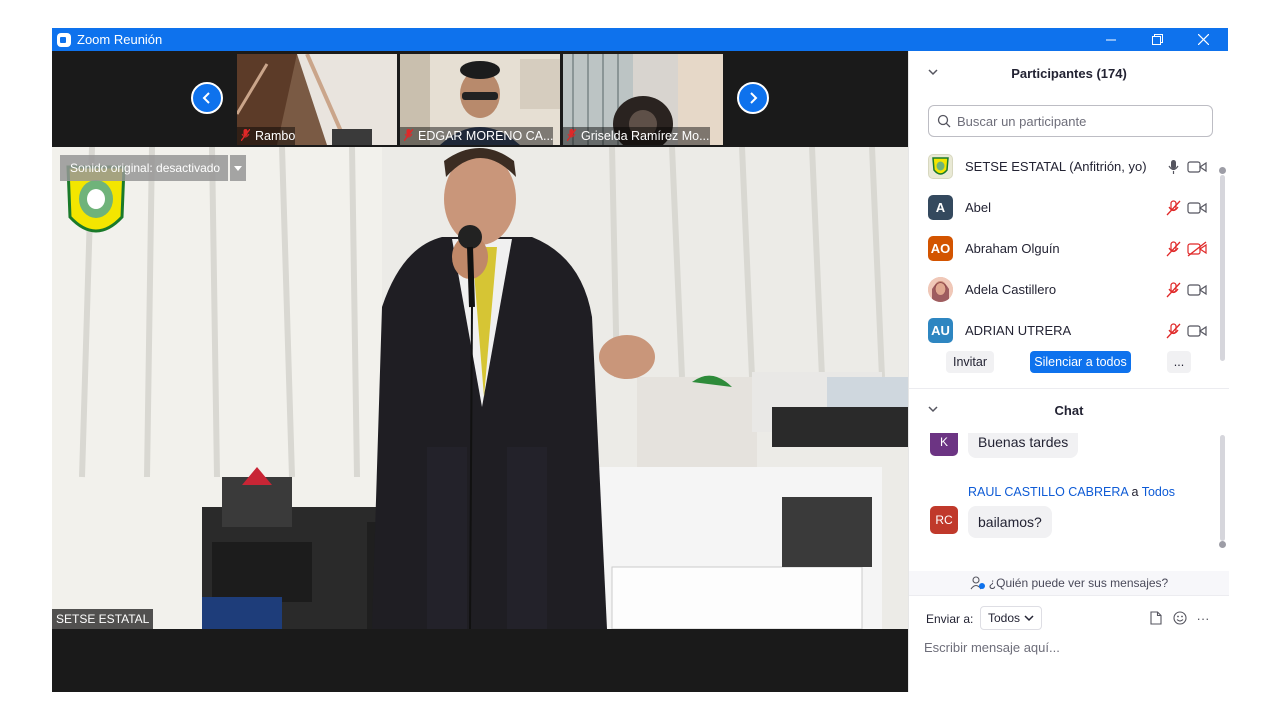 The height and width of the screenshot is (720, 1280). I want to click on scrollbar-down-arrow, so click(1222, 544).